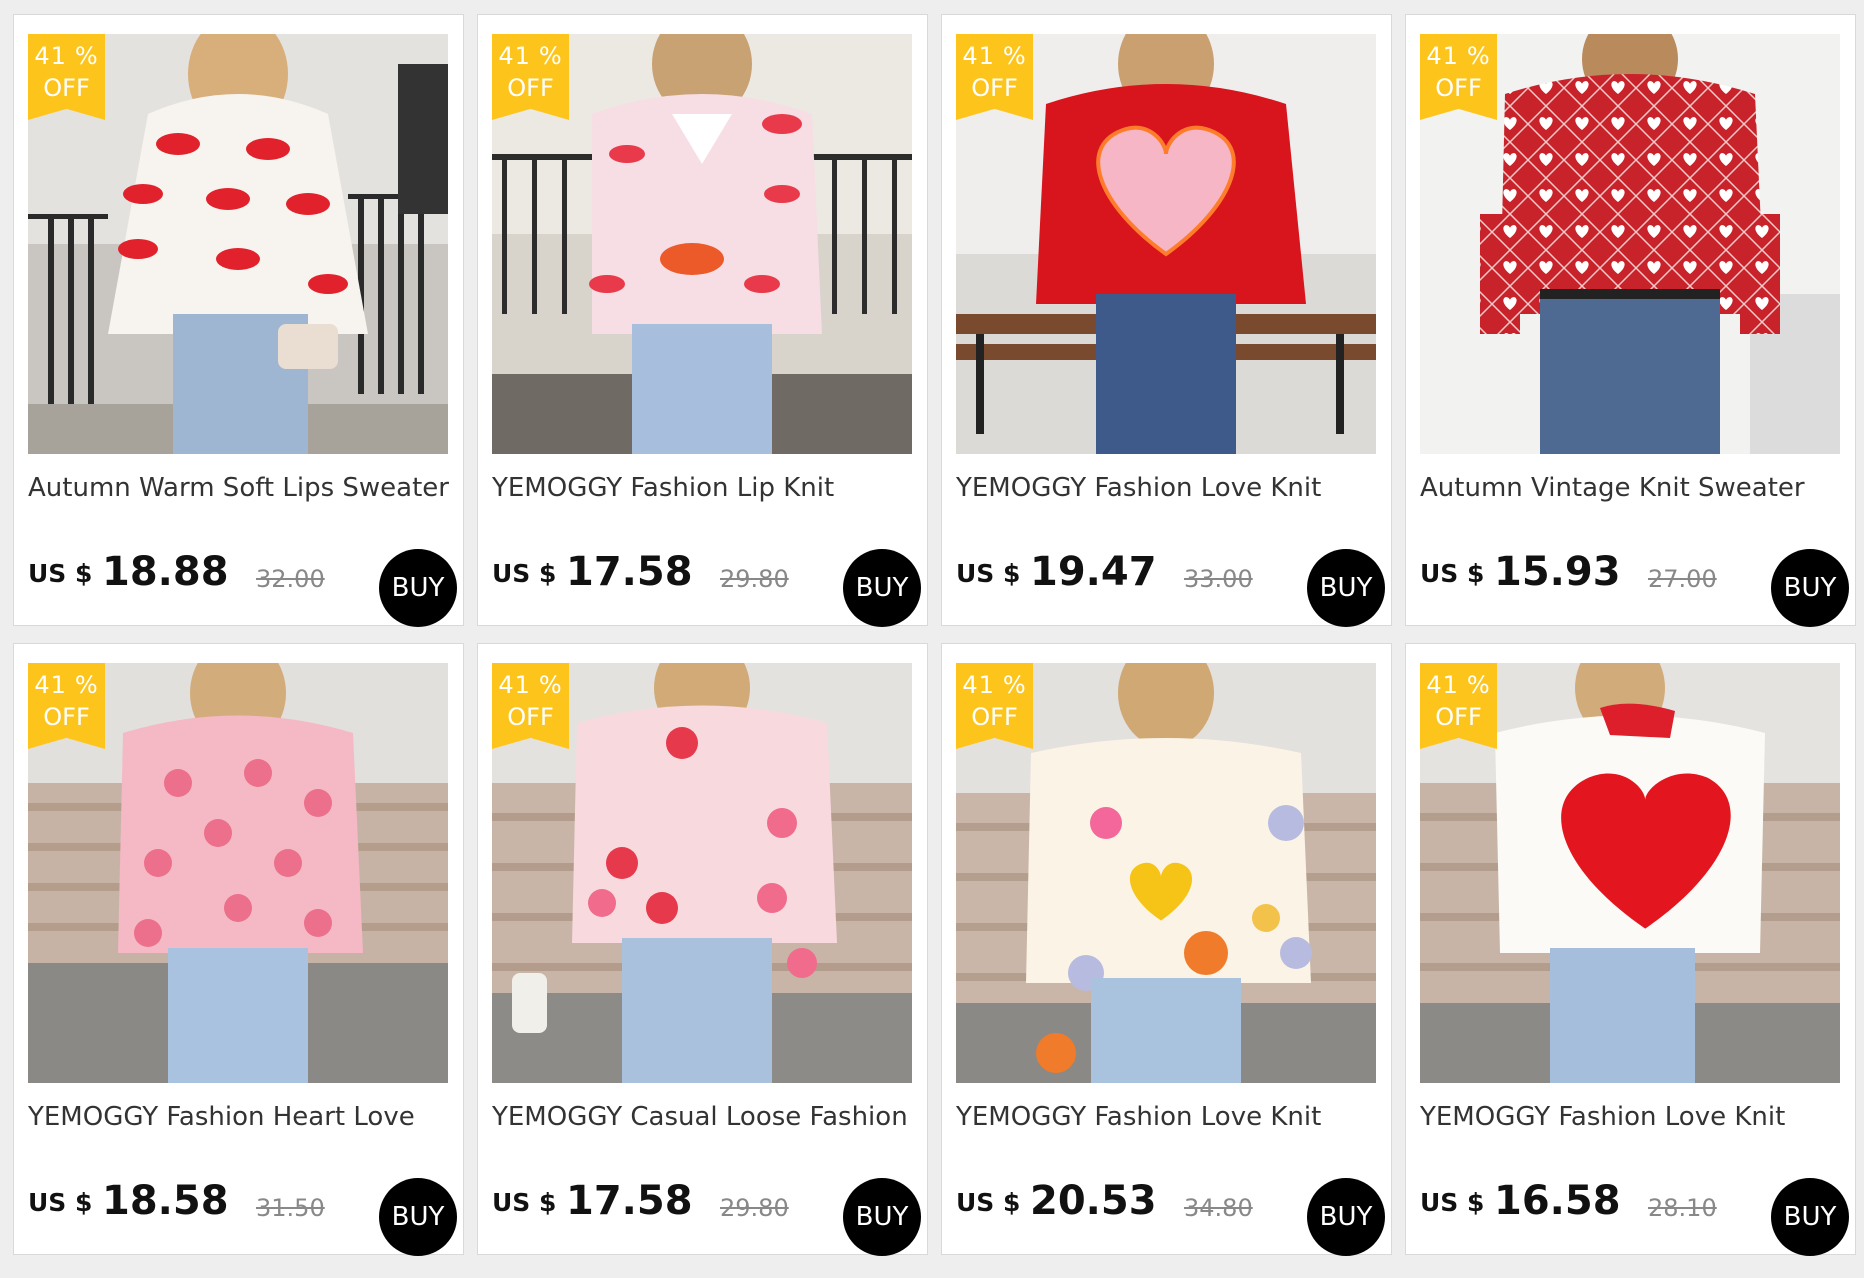 This screenshot has width=1864, height=1278. Describe the element at coordinates (1682, 1208) in the screenshot. I see `original-price: 28.10` at that location.